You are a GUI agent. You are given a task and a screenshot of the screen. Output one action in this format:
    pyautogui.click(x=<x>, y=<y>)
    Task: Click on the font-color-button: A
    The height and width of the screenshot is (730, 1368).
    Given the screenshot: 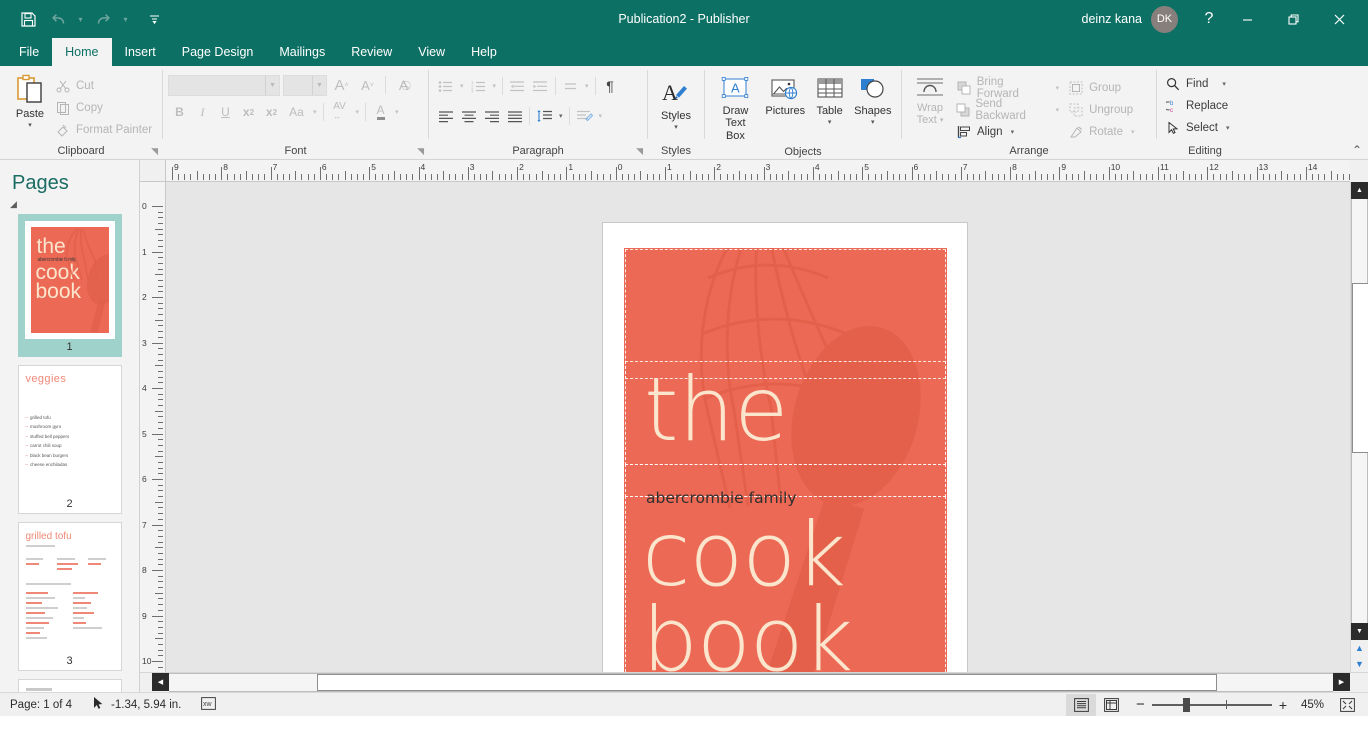 What is the action you would take?
    pyautogui.click(x=380, y=112)
    